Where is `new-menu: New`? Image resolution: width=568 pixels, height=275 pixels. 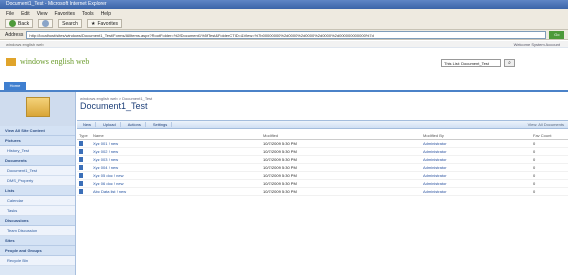
new-menu: New is located at coordinates (88, 124).